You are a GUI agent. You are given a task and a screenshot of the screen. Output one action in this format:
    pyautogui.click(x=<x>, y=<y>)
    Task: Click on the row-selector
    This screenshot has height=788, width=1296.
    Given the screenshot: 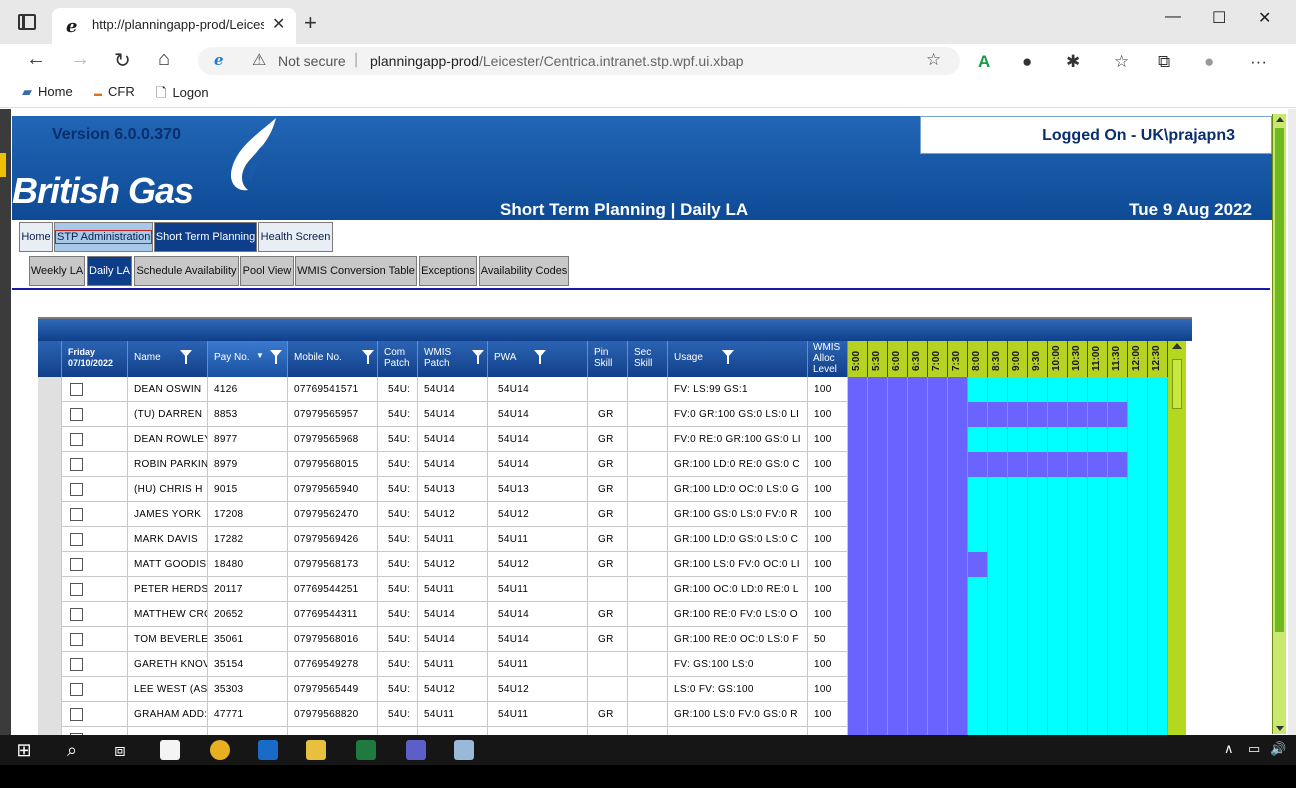 What is the action you would take?
    pyautogui.click(x=50, y=439)
    